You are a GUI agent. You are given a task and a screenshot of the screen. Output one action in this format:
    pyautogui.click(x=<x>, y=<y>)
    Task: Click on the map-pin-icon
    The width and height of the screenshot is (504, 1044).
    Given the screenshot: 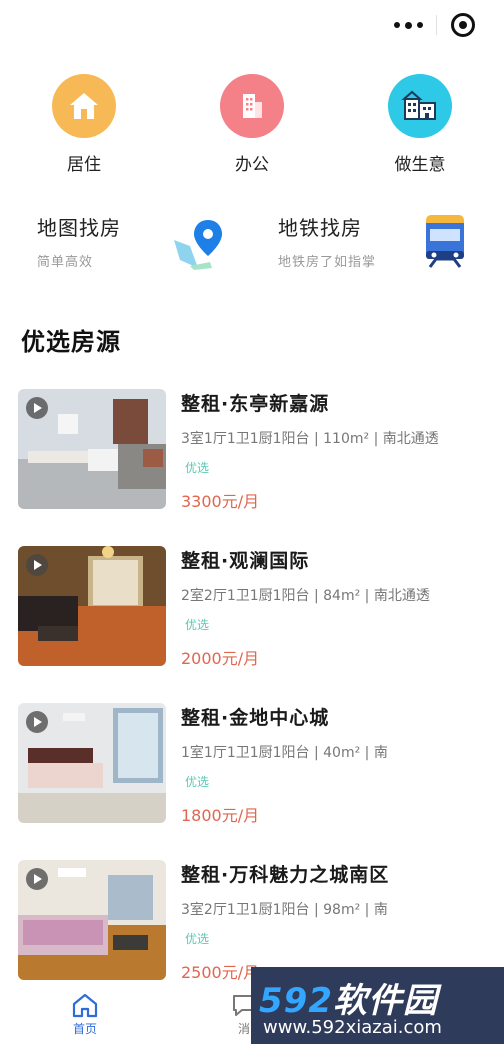 What is the action you would take?
    pyautogui.click(x=200, y=244)
    